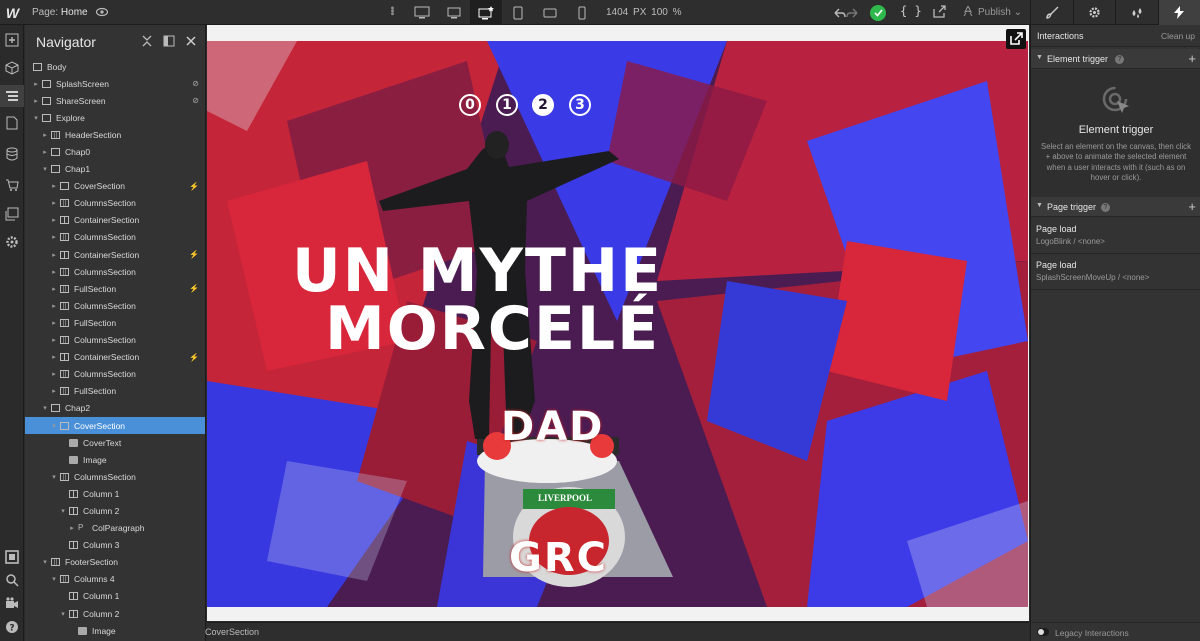  I want to click on pages-button, so click(12, 123).